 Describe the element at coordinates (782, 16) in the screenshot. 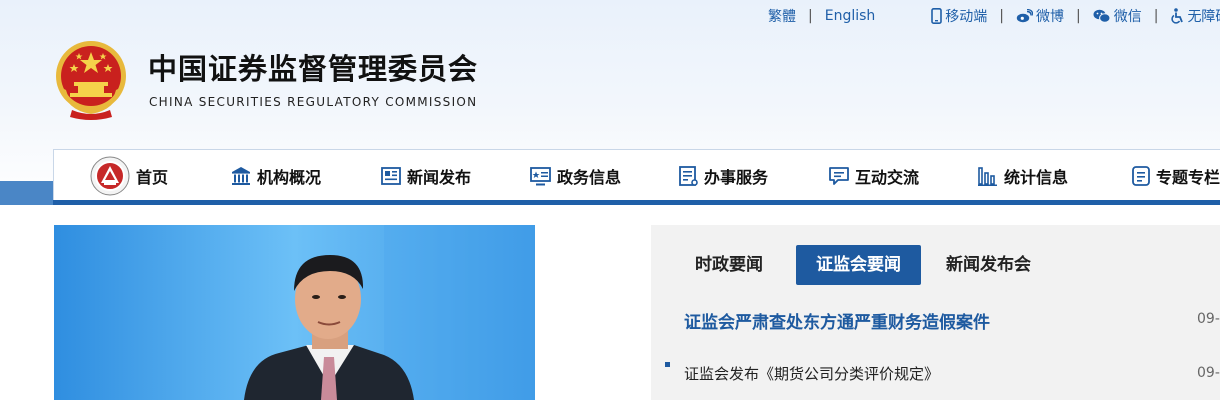

I see `traditional-chinese-link: 繁體` at that location.